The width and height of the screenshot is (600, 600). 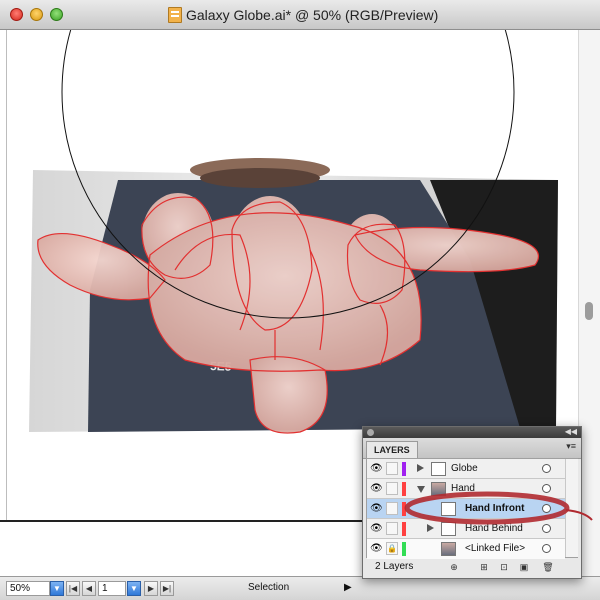 I want to click on zoom-window-button, so click(x=56, y=14).